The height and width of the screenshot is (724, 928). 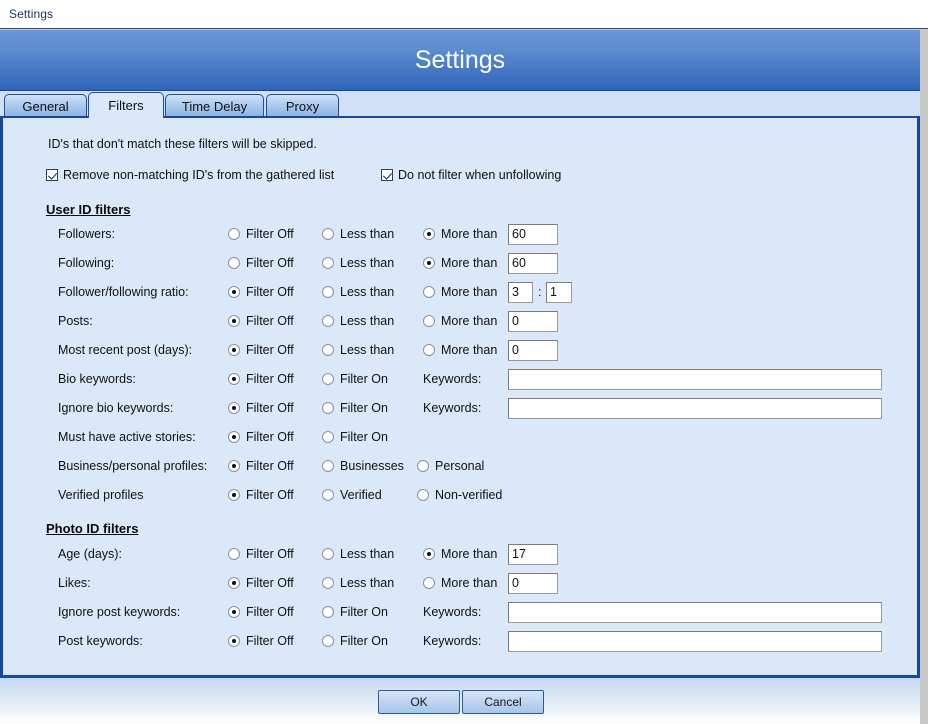 I want to click on value-input: 17, so click(x=533, y=554).